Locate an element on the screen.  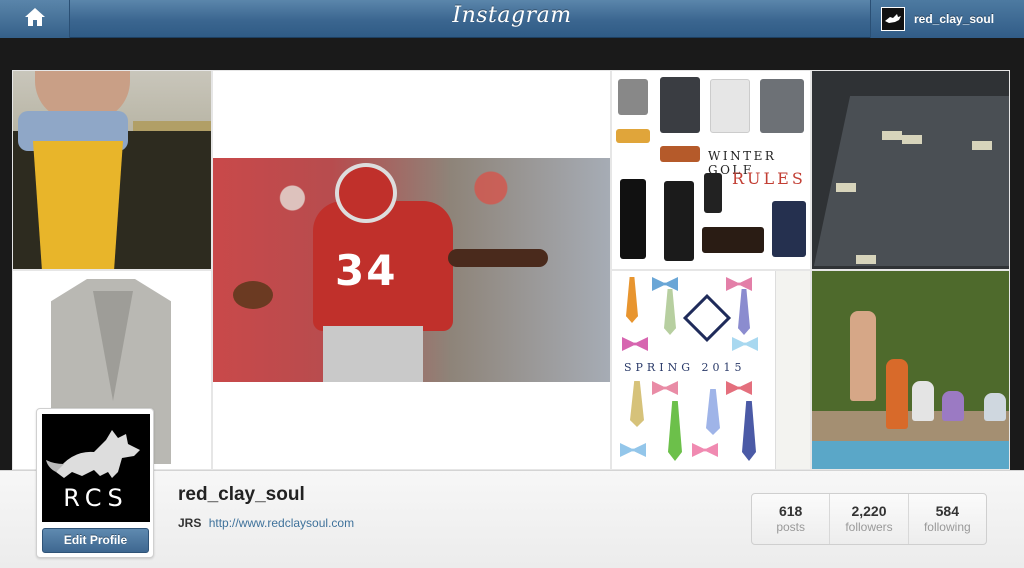
grid-photo-winter-golf: WINTER GOLF RULES is located at coordinates (711, 170).